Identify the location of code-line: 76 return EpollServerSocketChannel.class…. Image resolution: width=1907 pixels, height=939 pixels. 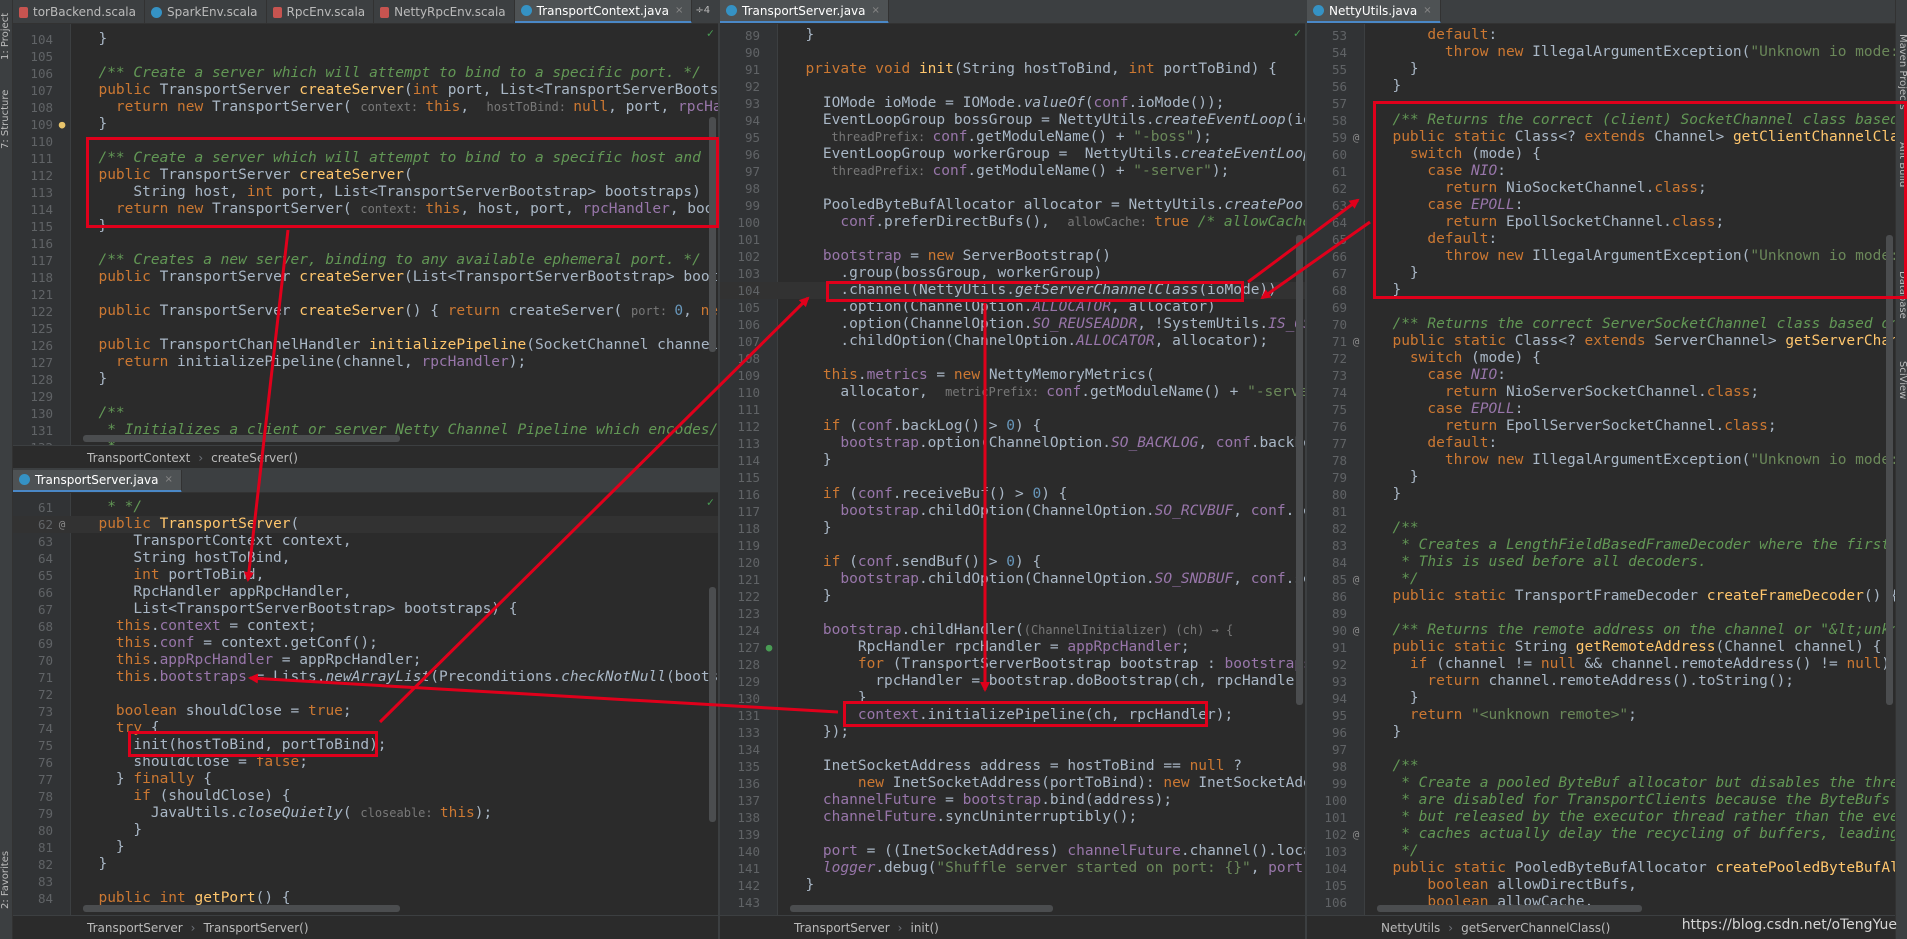
(1601, 426).